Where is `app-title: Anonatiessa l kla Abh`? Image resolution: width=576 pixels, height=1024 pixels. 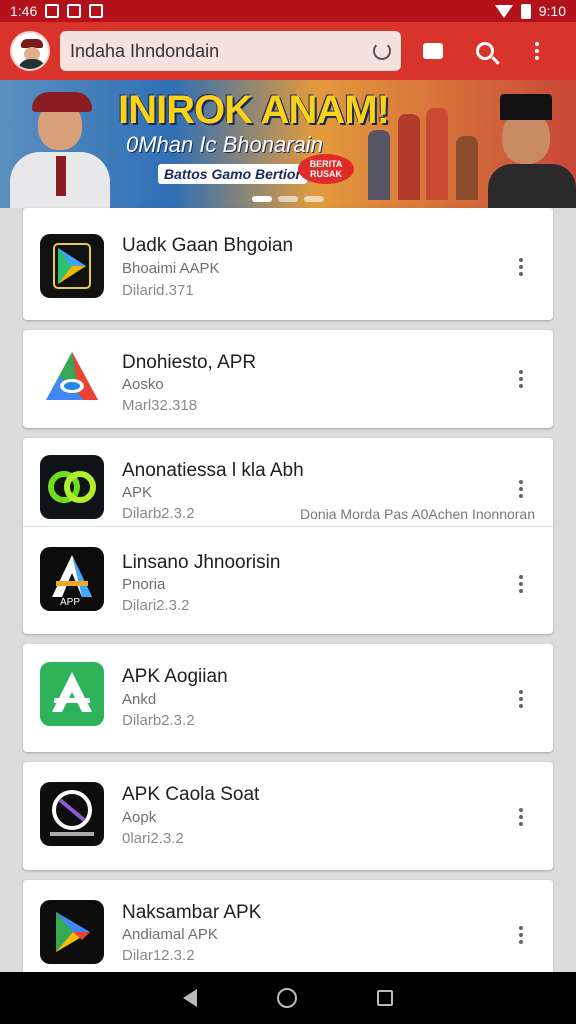
app-title: Anonatiessa l kla Abh is located at coordinates (213, 470).